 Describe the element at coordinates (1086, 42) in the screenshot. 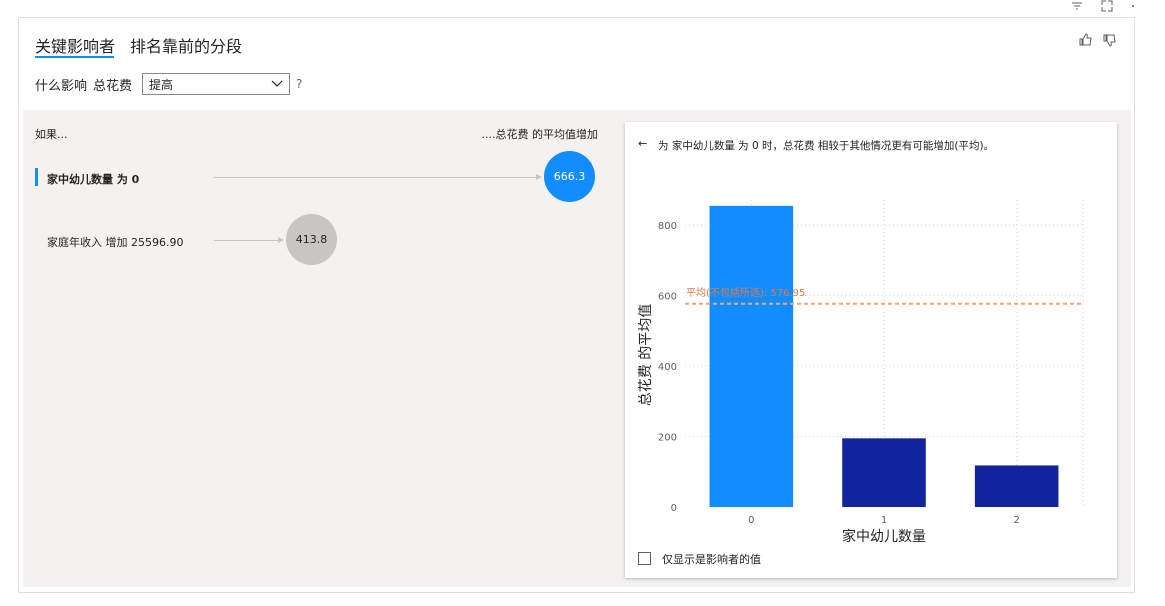

I see `thumbs-up-icon` at that location.